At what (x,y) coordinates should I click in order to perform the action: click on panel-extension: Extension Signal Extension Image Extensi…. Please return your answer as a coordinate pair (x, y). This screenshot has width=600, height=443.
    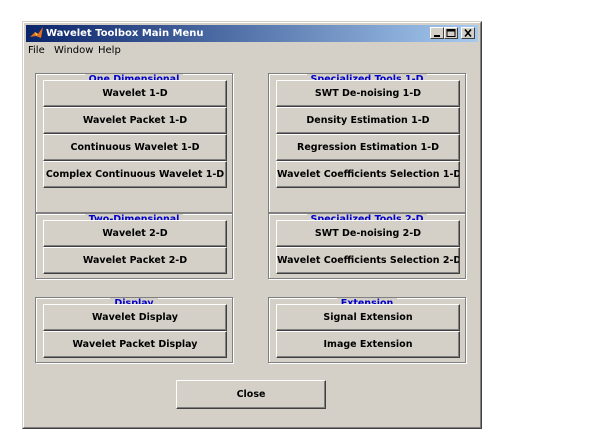
    Looking at the image, I should click on (367, 330).